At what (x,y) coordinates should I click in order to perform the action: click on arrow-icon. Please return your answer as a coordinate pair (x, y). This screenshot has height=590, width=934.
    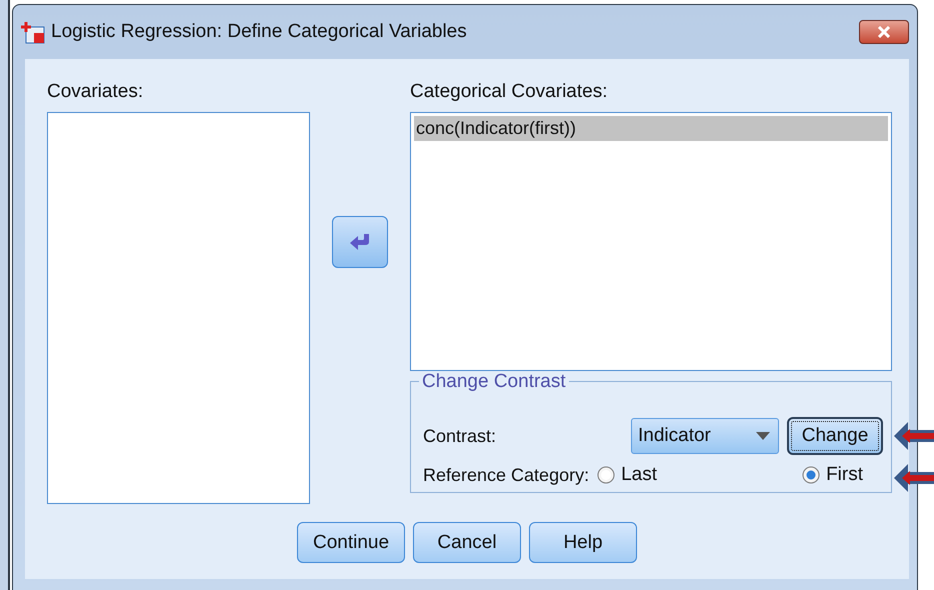
    Looking at the image, I should click on (360, 242).